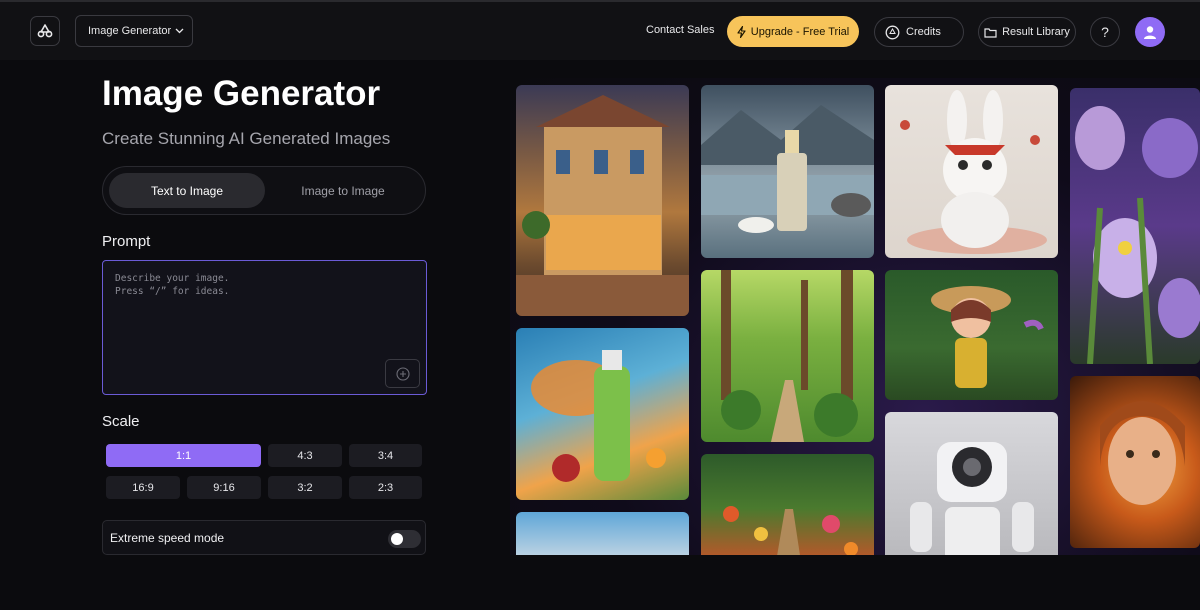  Describe the element at coordinates (246, 138) in the screenshot. I see `page-subtitle: Create Stunning AI Generated Images` at that location.